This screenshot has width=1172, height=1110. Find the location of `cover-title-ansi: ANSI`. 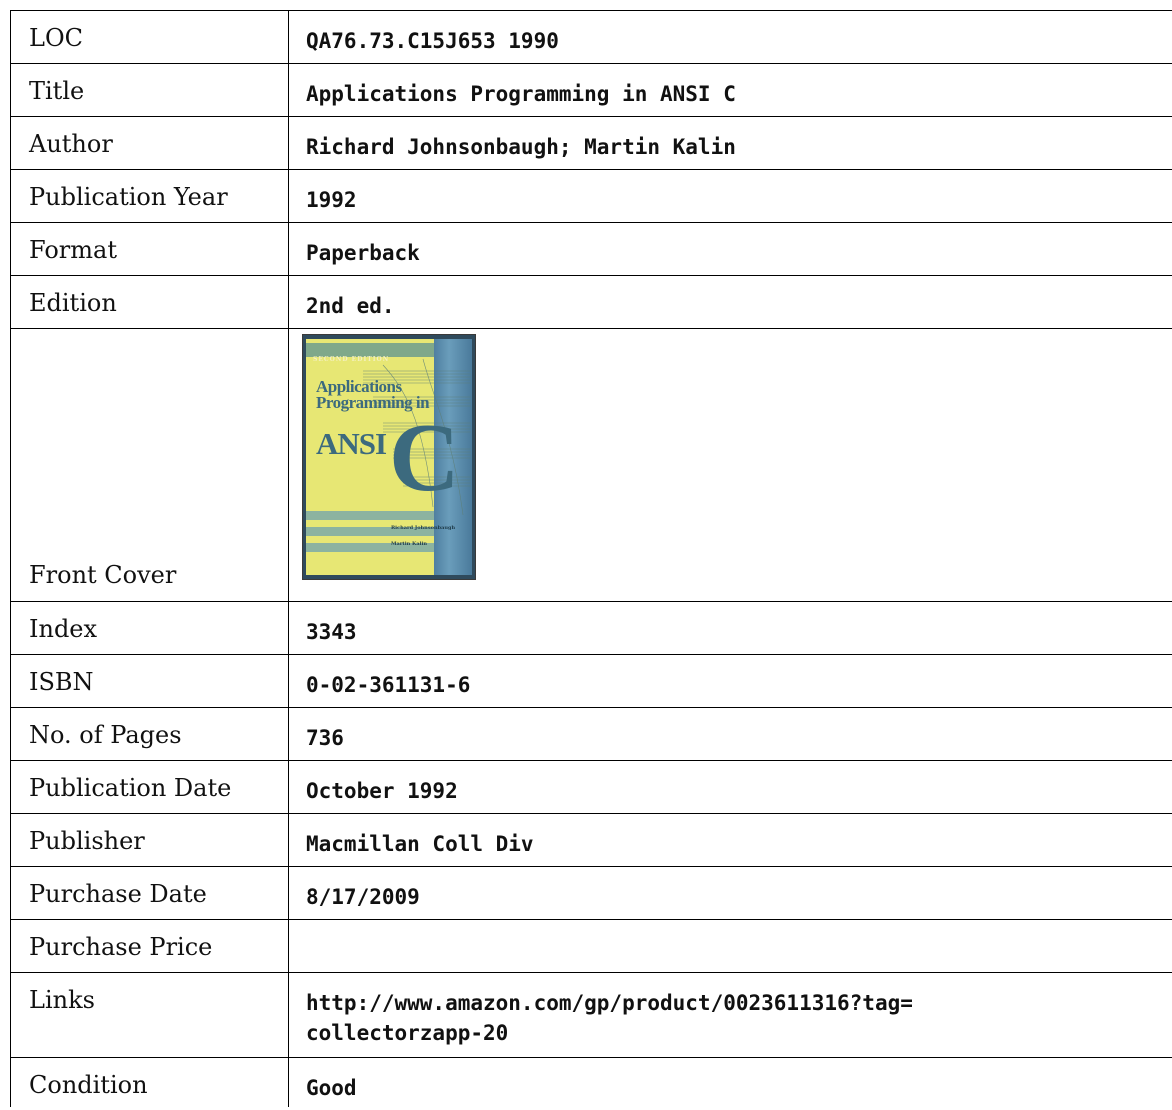

cover-title-ansi: ANSI is located at coordinates (351, 443).